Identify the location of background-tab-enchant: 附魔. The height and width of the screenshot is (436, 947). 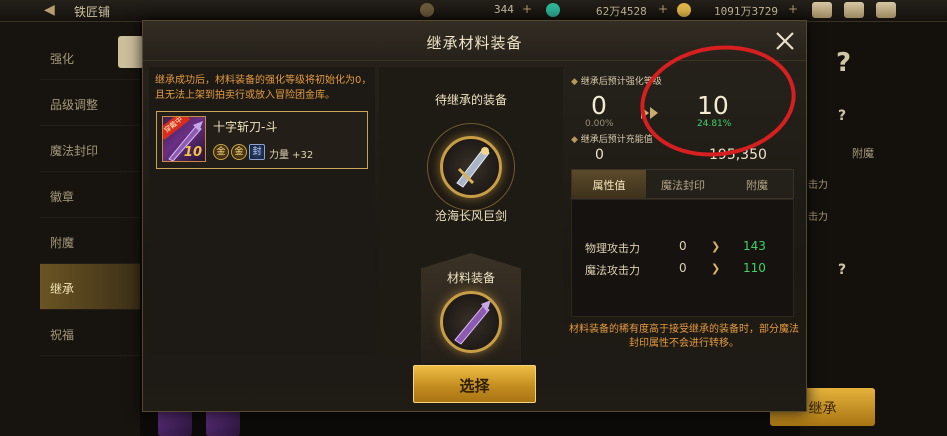
(863, 153).